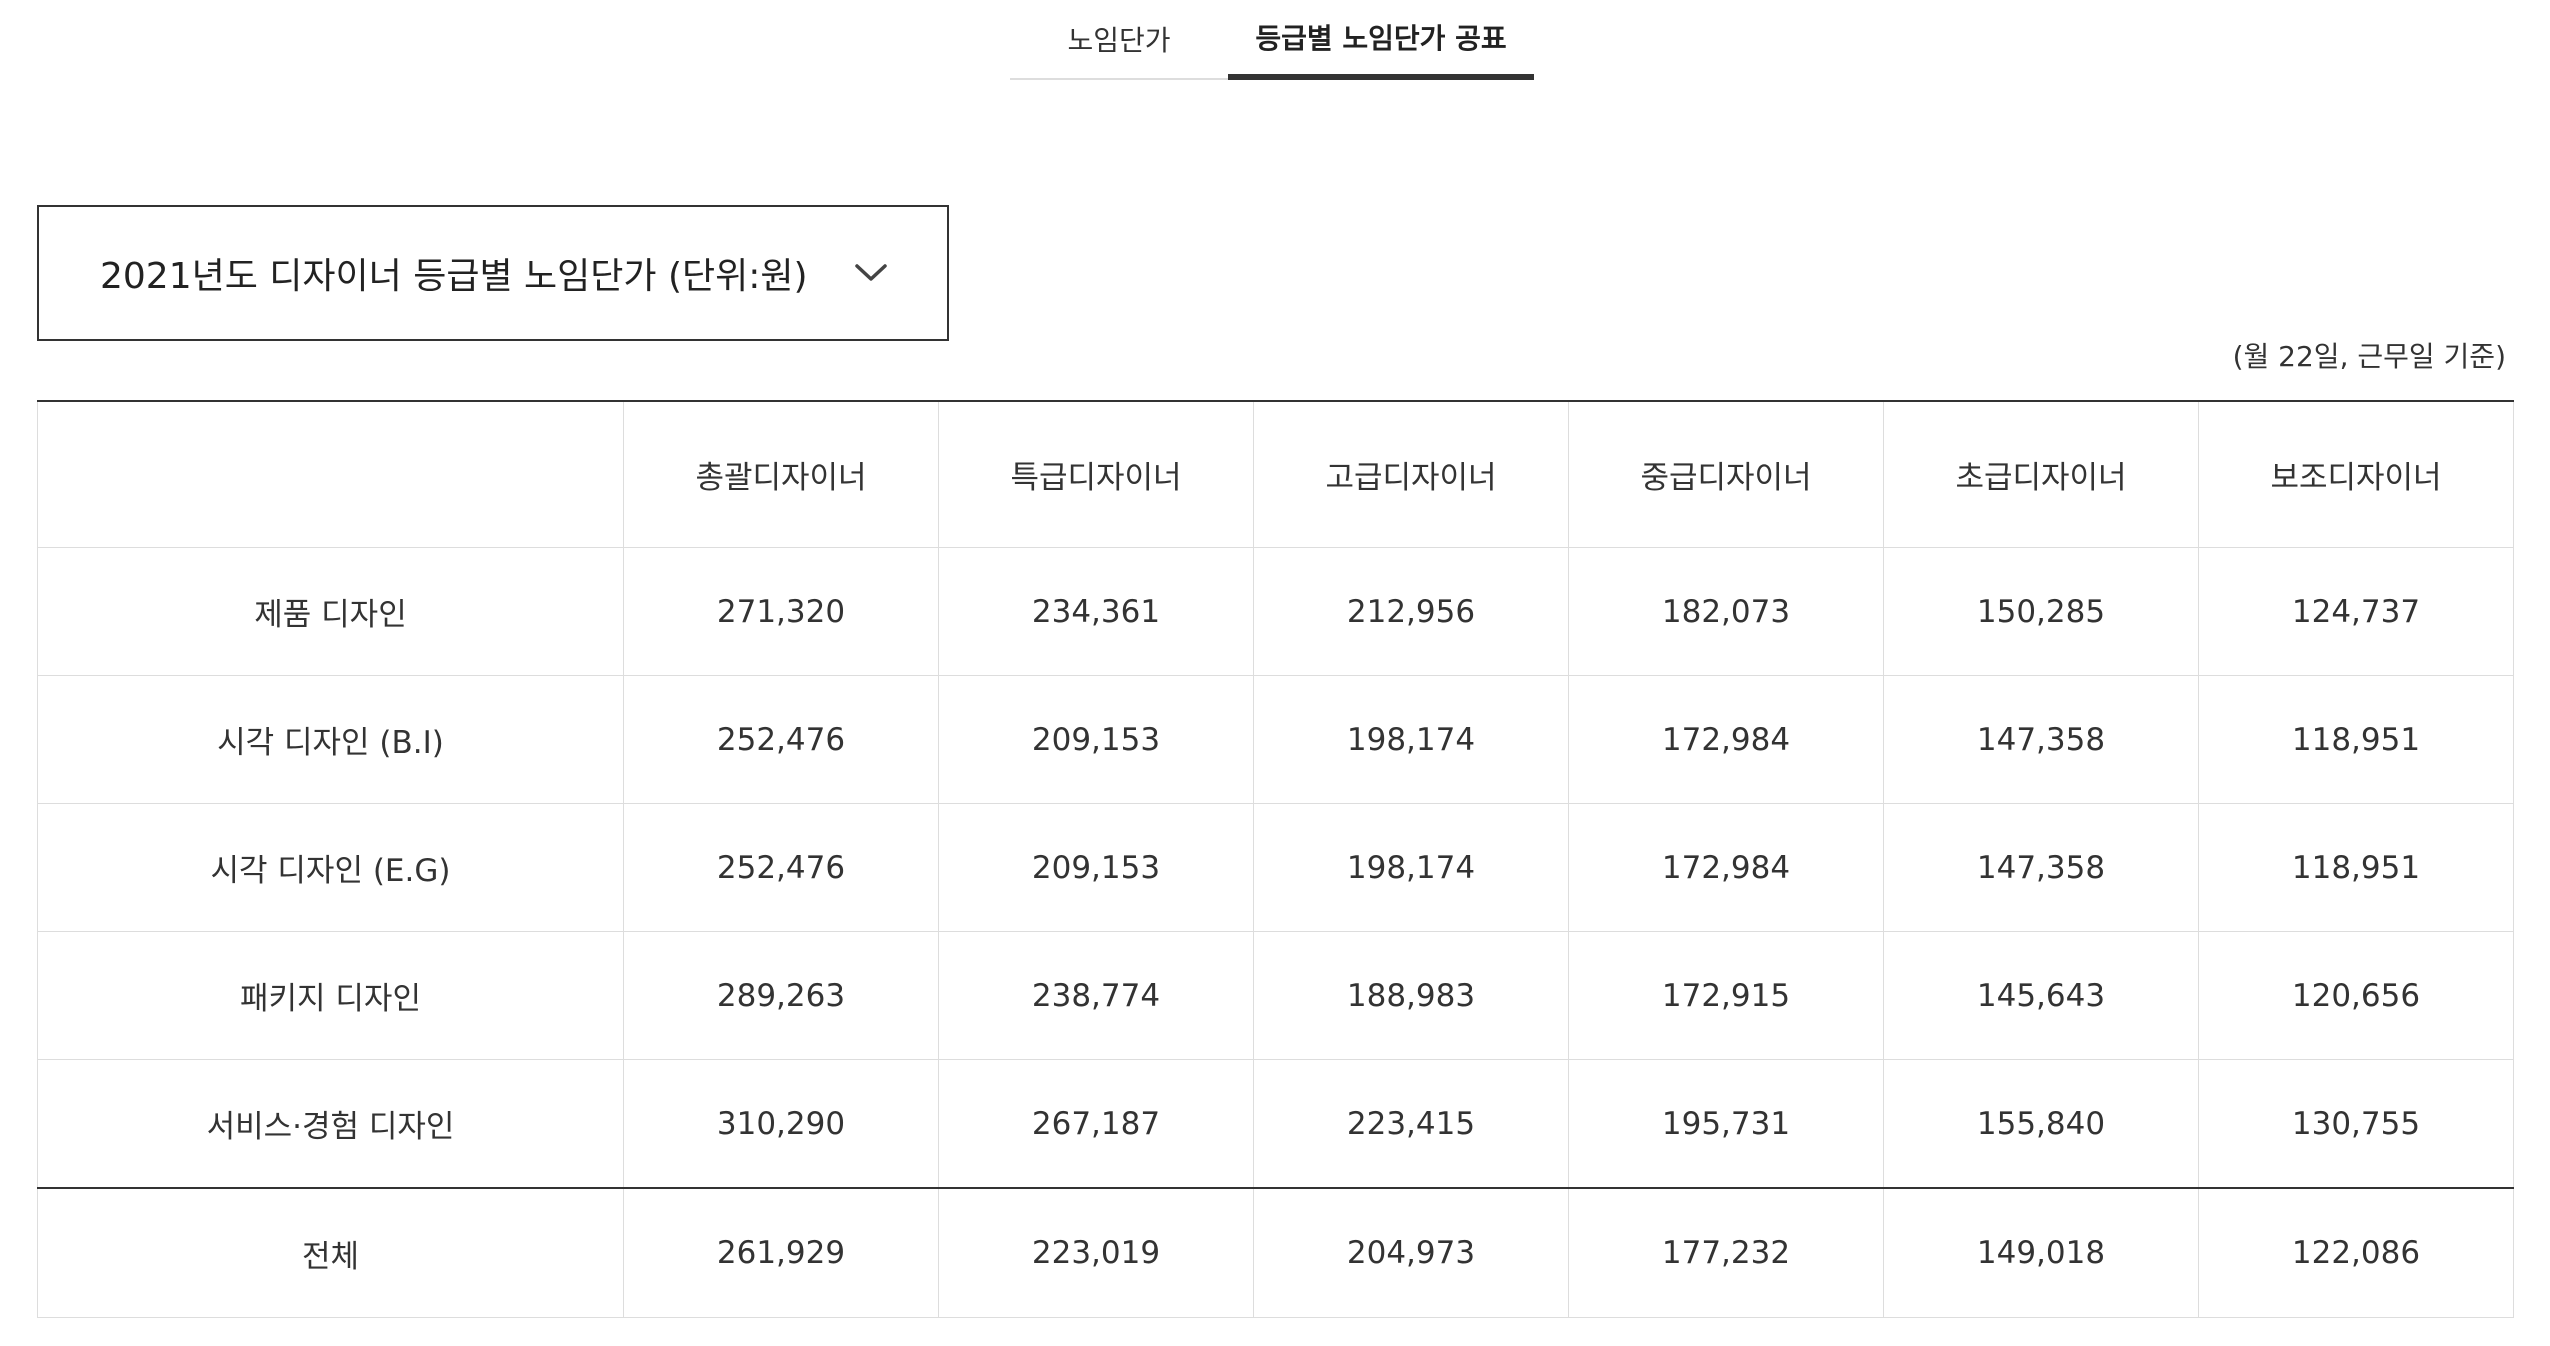  I want to click on row-category: 시각 디자인 (E.G), so click(330, 867).